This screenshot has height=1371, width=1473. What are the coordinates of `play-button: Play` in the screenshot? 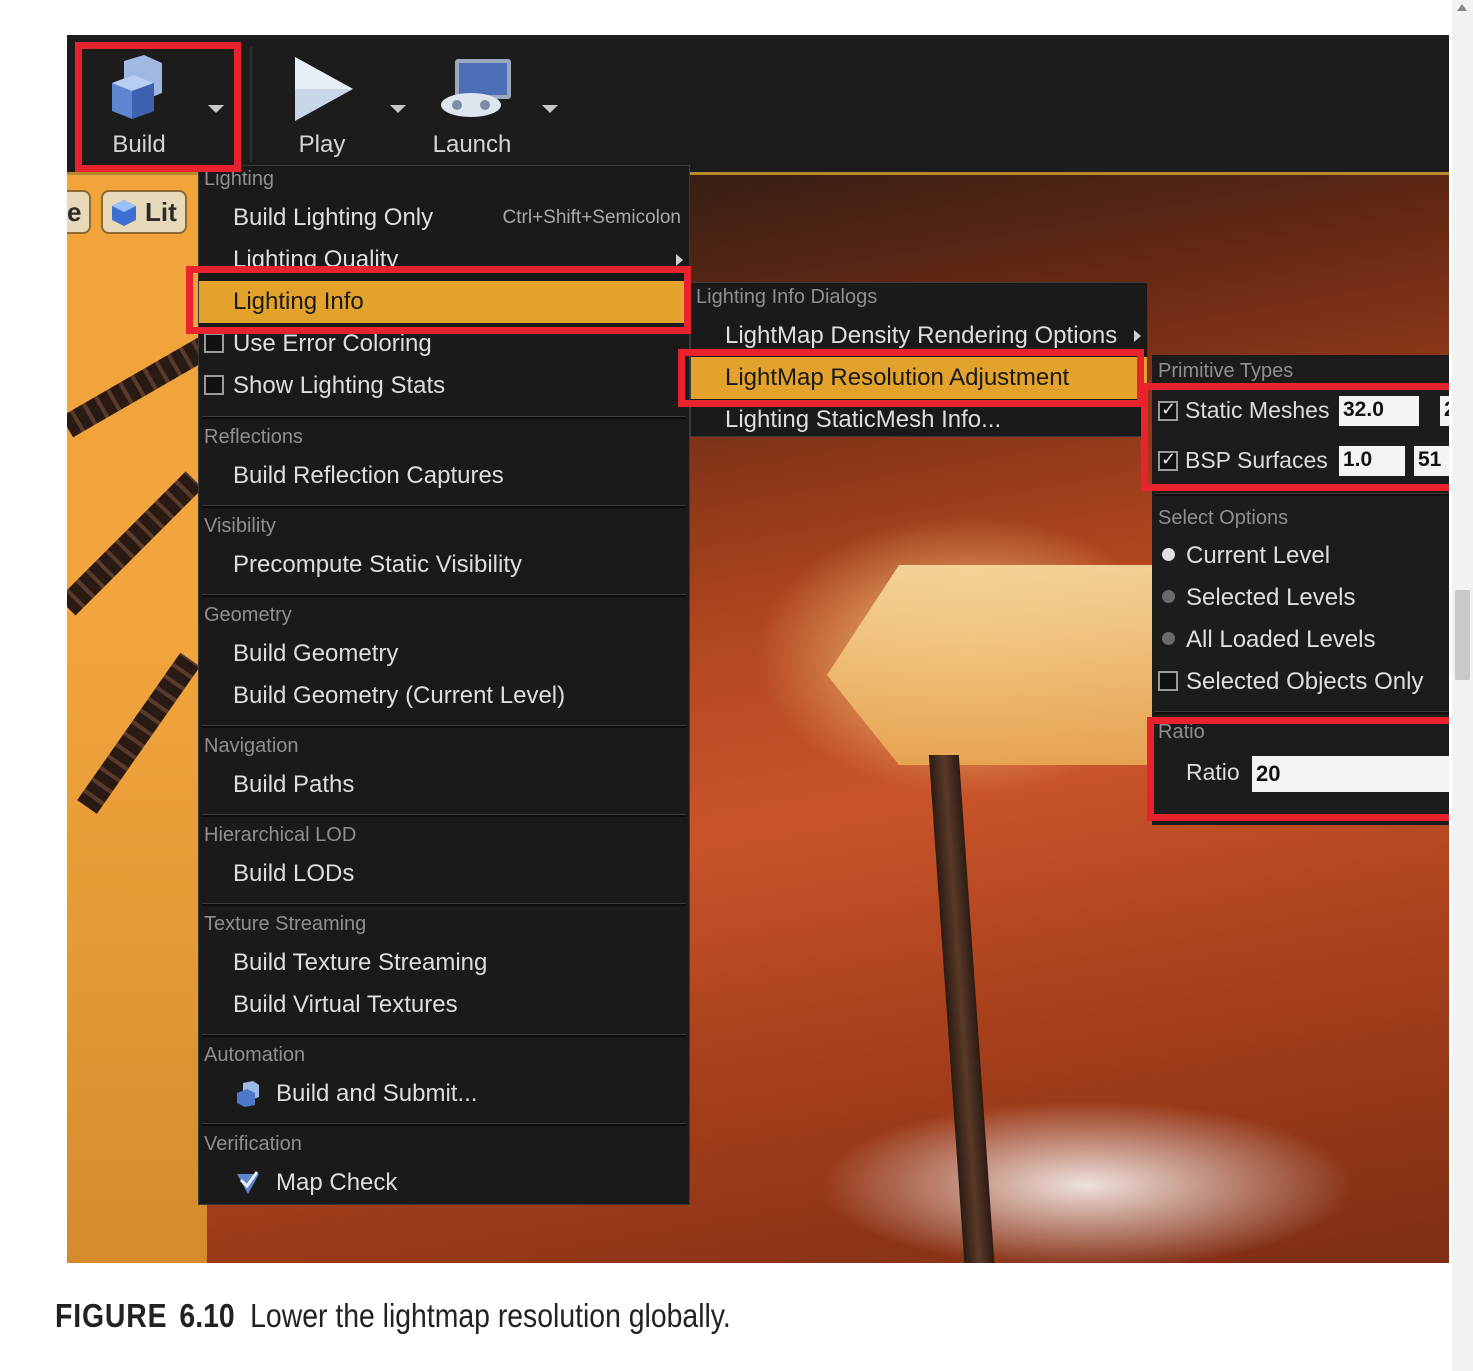 It's located at (322, 107).